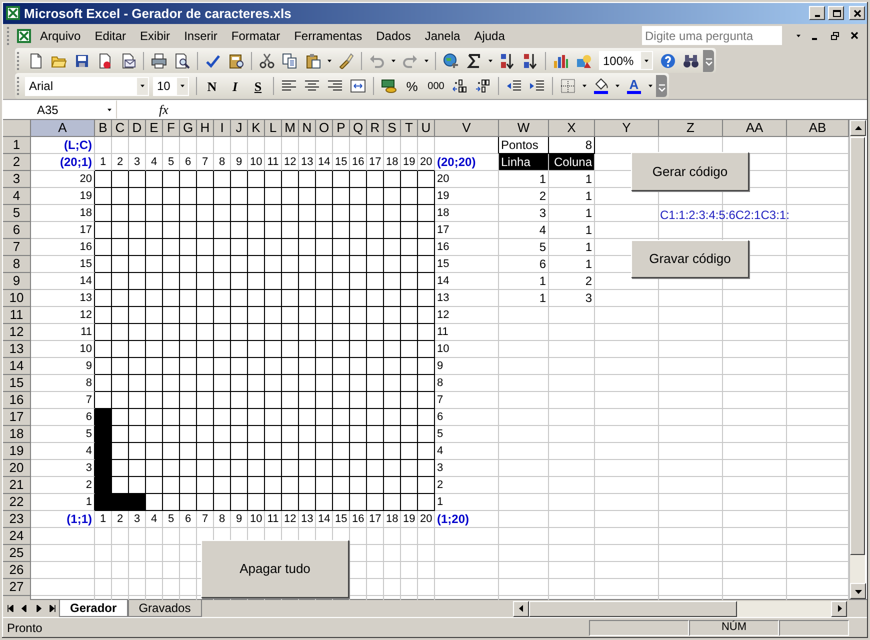 The width and height of the screenshot is (870, 640). Describe the element at coordinates (239, 129) in the screenshot. I see `column-header: J` at that location.